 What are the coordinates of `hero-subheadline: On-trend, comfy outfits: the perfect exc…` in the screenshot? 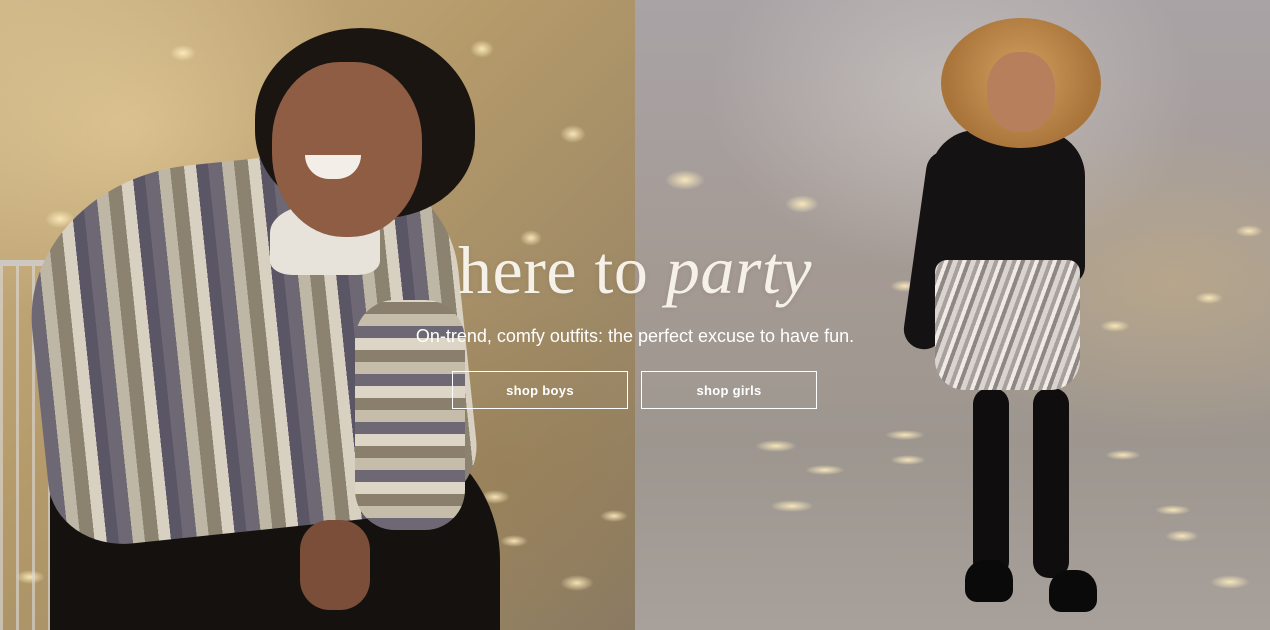 It's located at (635, 336).